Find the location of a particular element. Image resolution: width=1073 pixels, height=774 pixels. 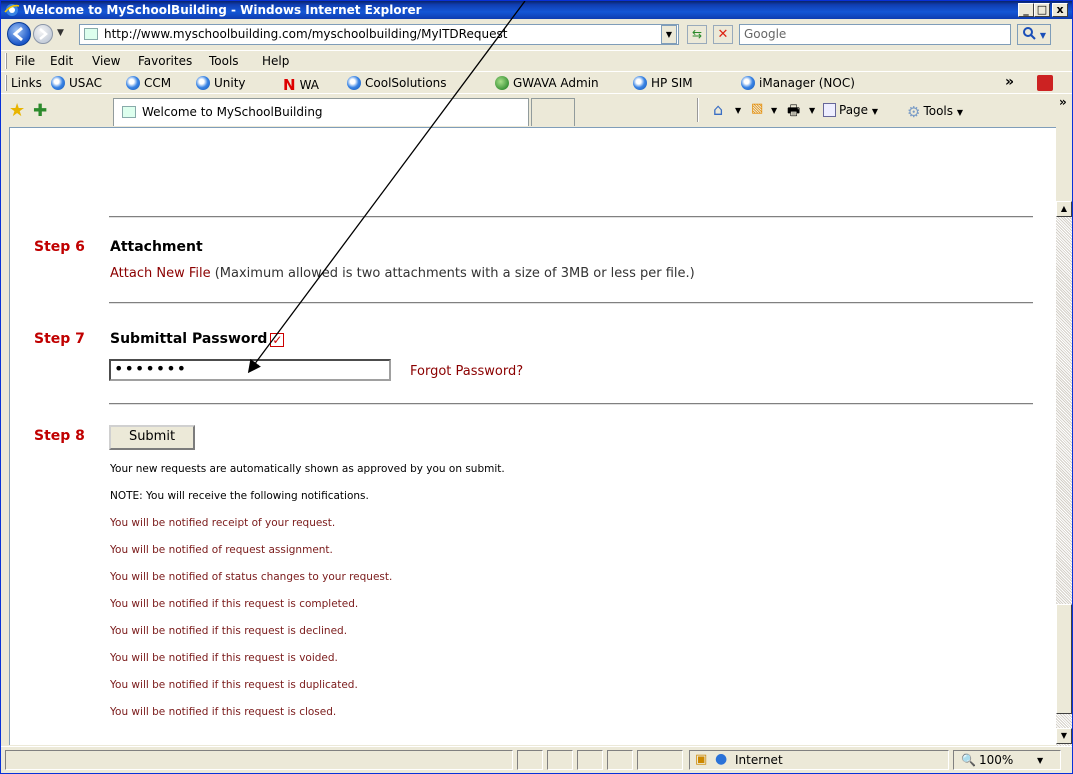

link-coolsolutions: CoolSolutions is located at coordinates (397, 83).